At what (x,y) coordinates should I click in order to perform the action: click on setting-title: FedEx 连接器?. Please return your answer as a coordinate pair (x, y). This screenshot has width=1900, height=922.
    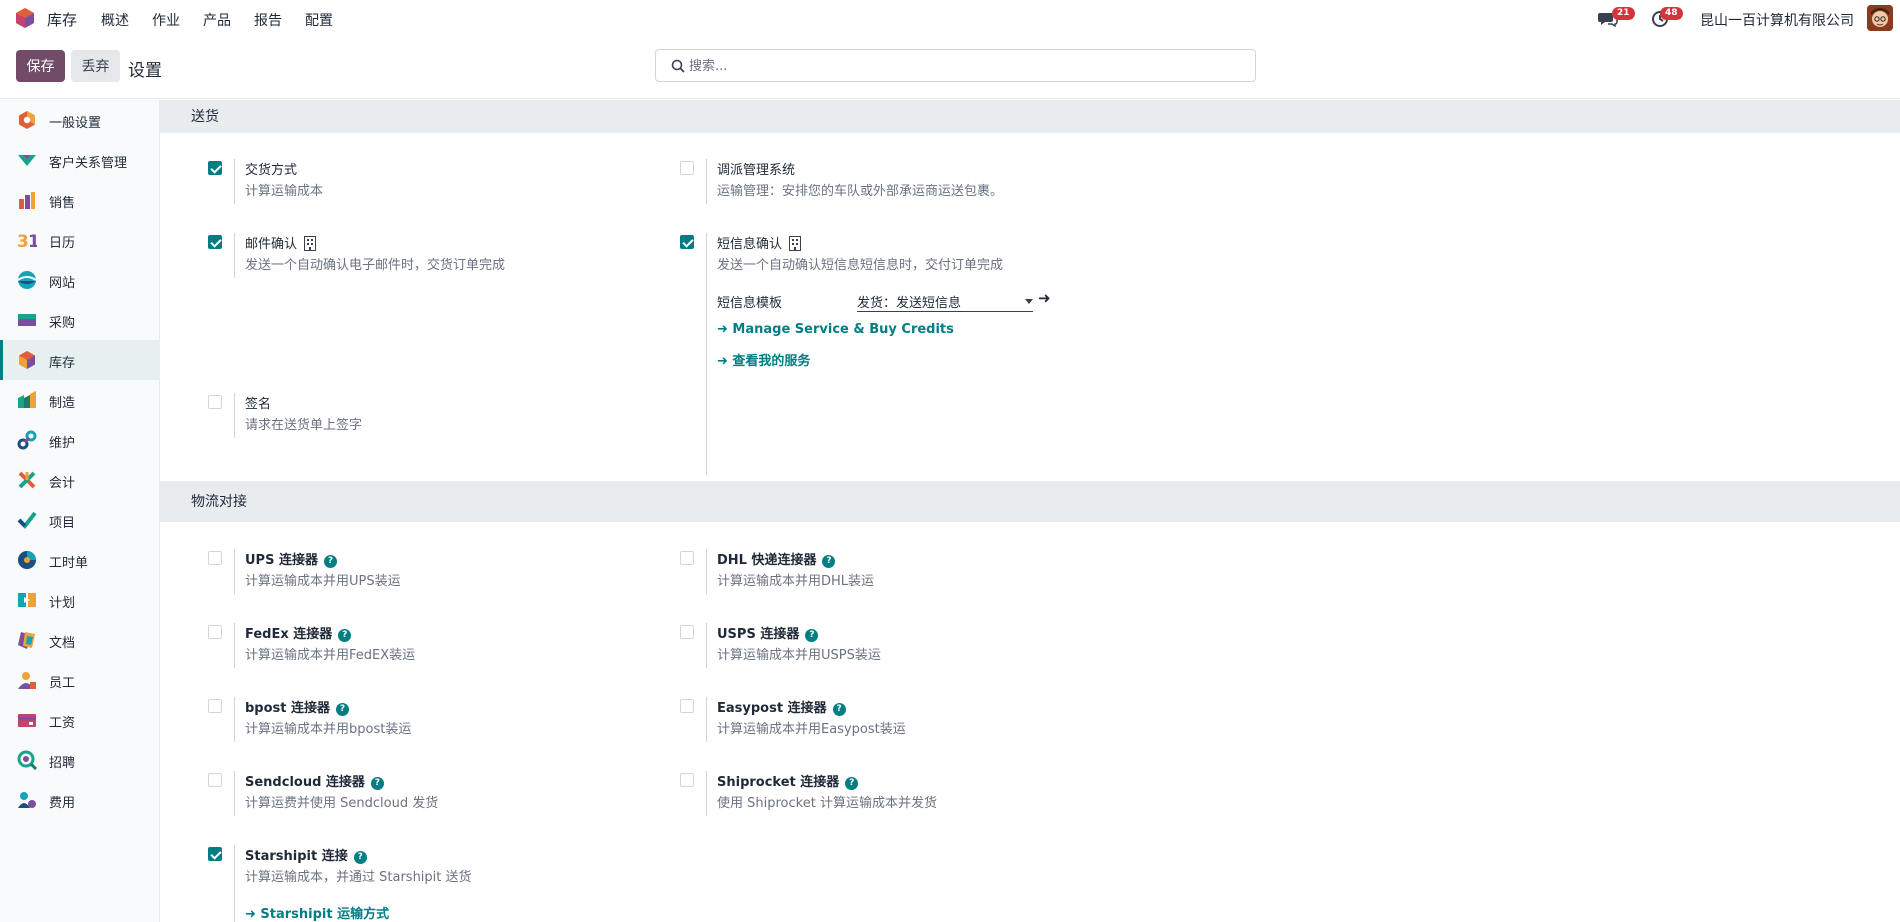
    Looking at the image, I should click on (298, 632).